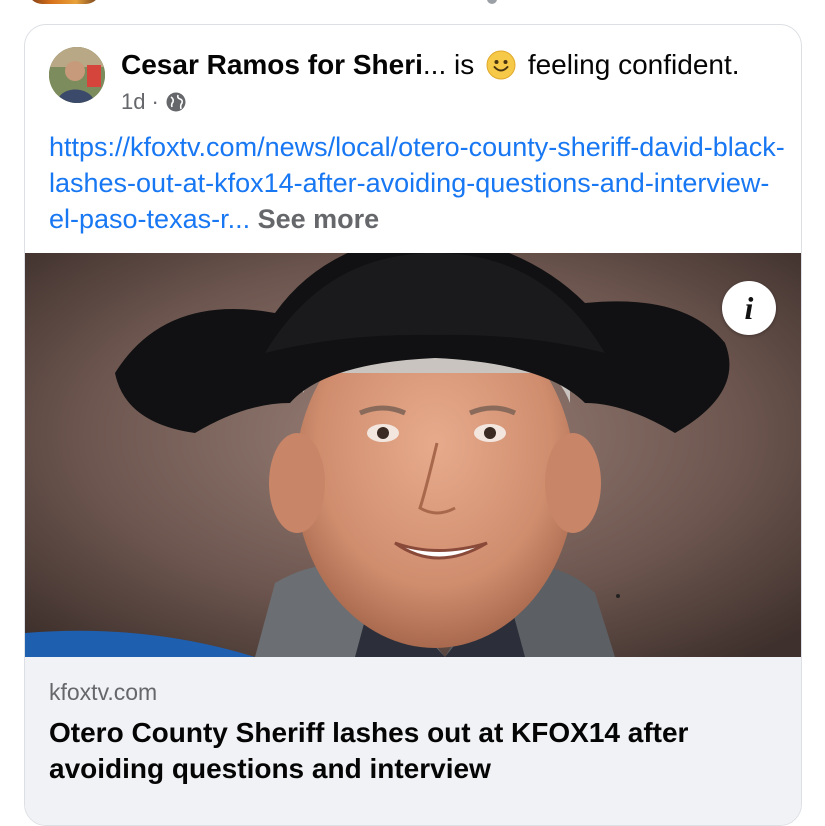 The width and height of the screenshot is (825, 826). Describe the element at coordinates (492, 2) in the screenshot. I see `previous-post-icon` at that location.